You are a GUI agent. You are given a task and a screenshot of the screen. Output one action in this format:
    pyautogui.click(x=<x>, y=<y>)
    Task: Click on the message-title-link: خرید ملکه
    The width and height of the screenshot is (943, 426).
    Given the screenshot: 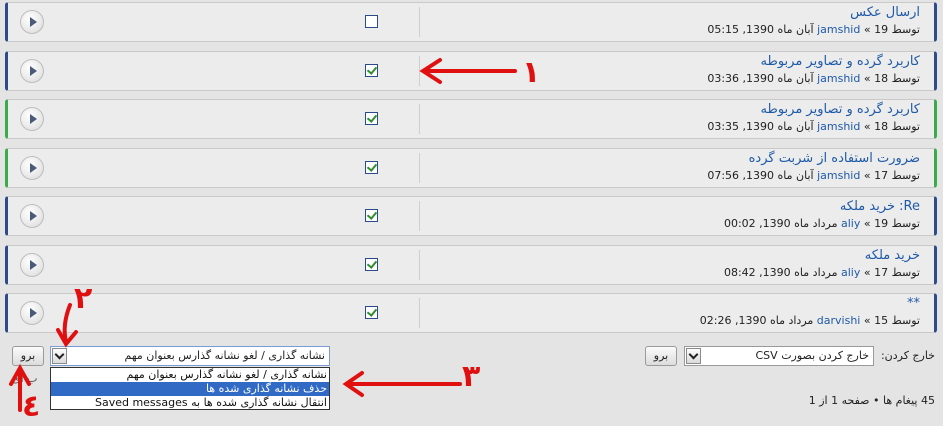 What is the action you would take?
    pyautogui.click(x=892, y=255)
    